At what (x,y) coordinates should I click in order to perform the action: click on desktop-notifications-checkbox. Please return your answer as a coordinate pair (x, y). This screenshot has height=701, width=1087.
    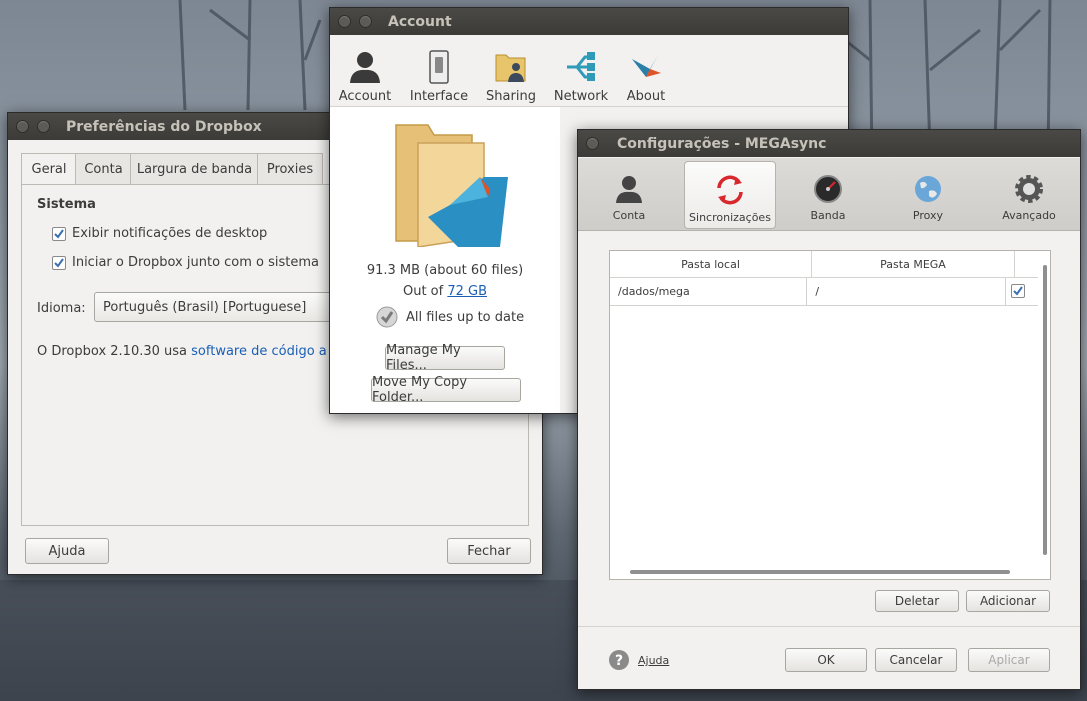
    Looking at the image, I should click on (59, 234).